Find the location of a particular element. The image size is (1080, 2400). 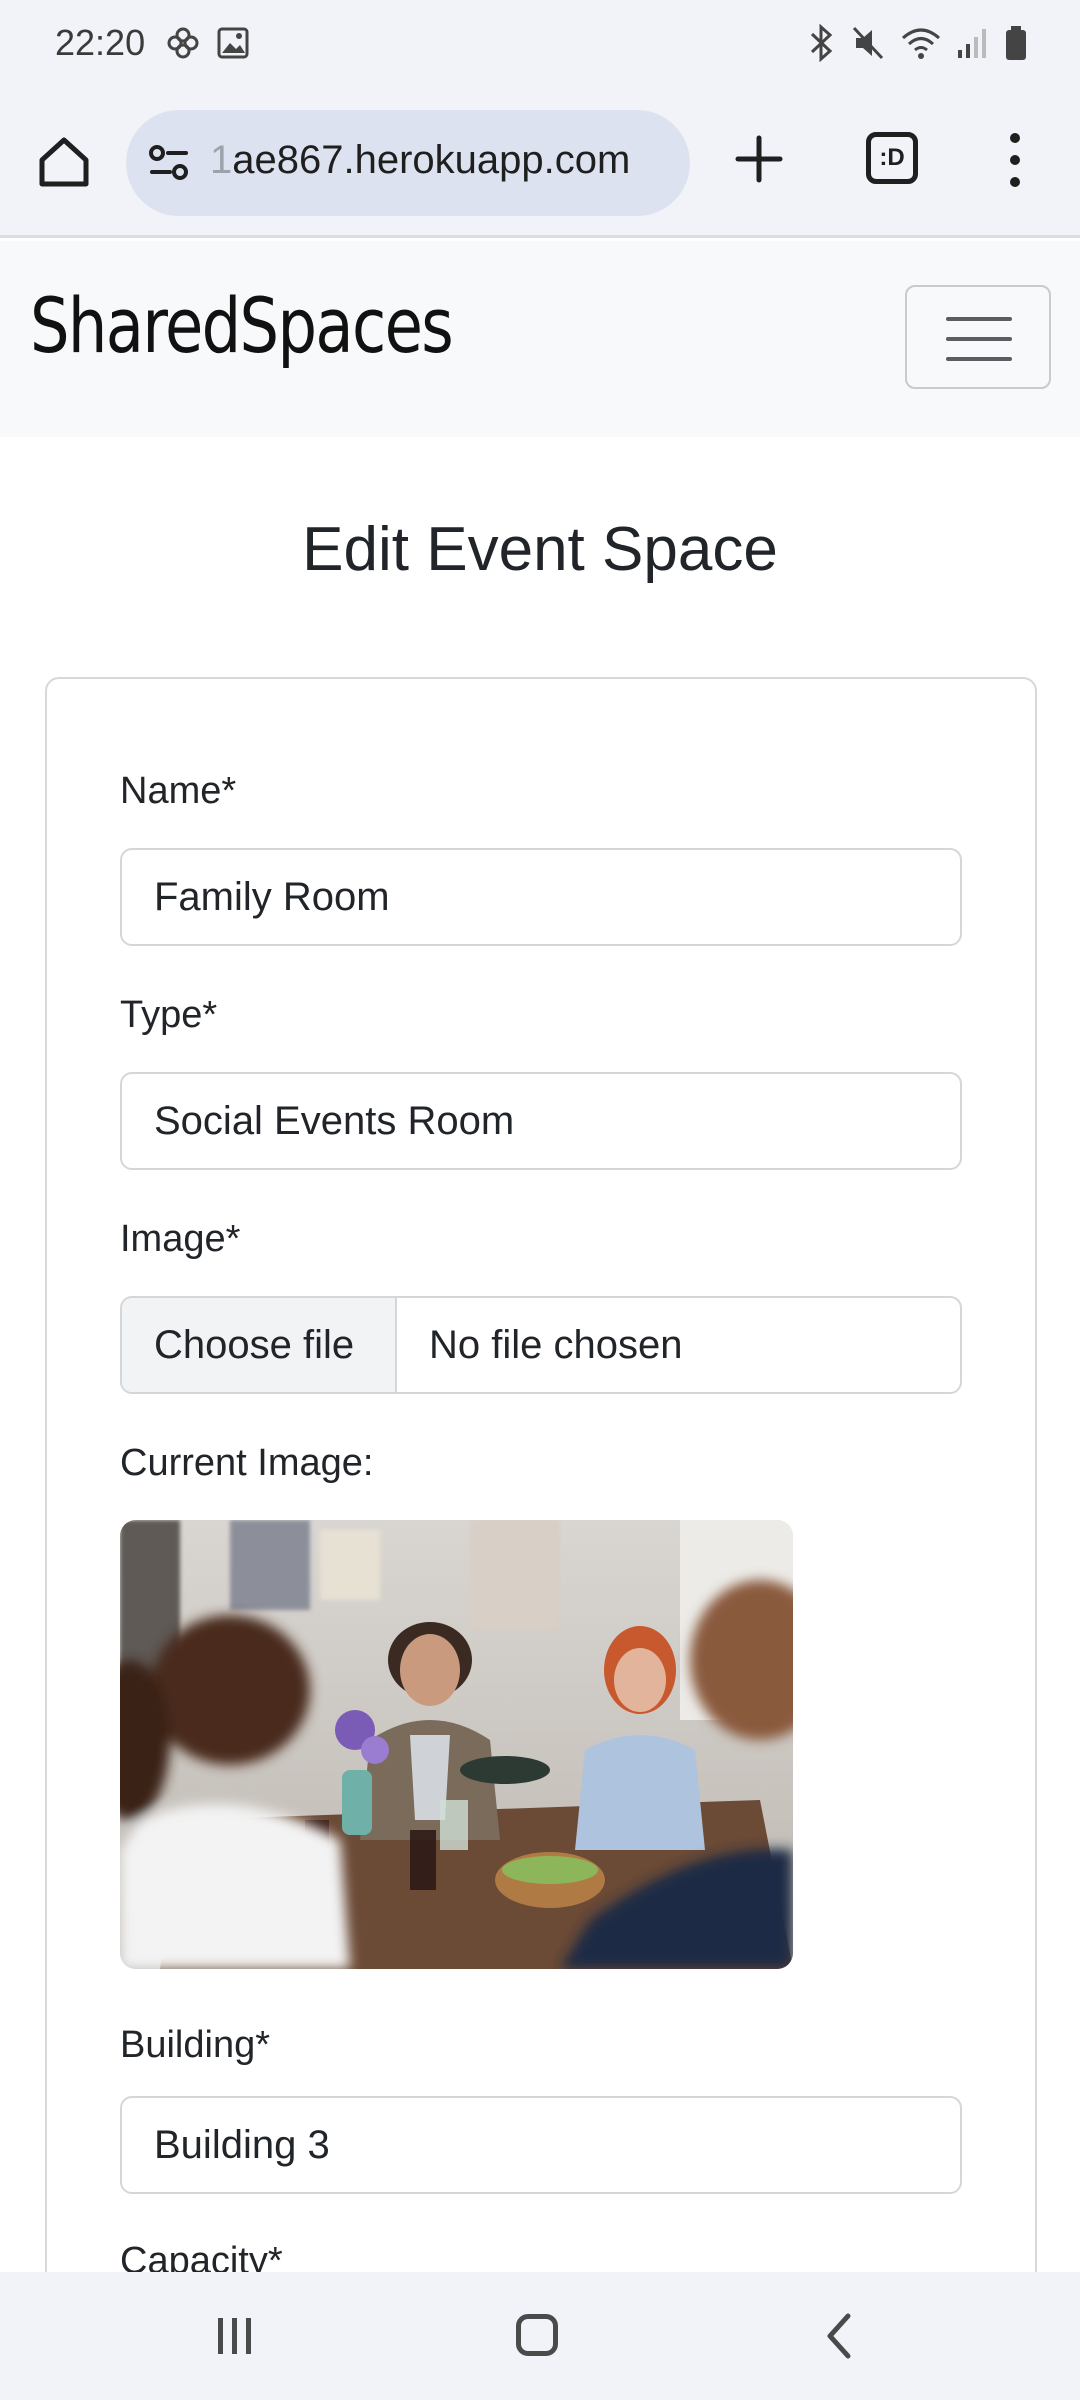

type-input: Social Events Room is located at coordinates (541, 1121).